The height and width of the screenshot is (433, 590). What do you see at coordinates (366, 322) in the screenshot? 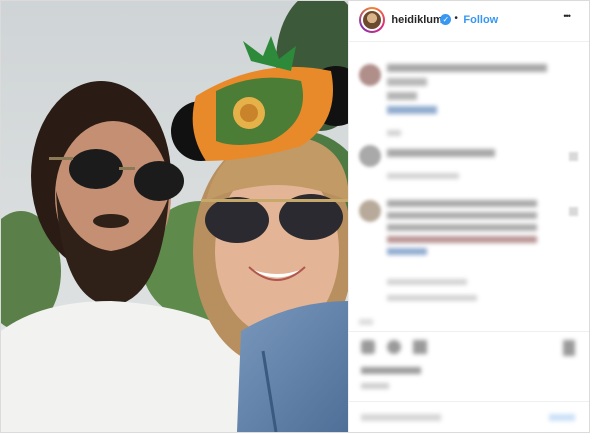
I see `load-more` at bounding box center [366, 322].